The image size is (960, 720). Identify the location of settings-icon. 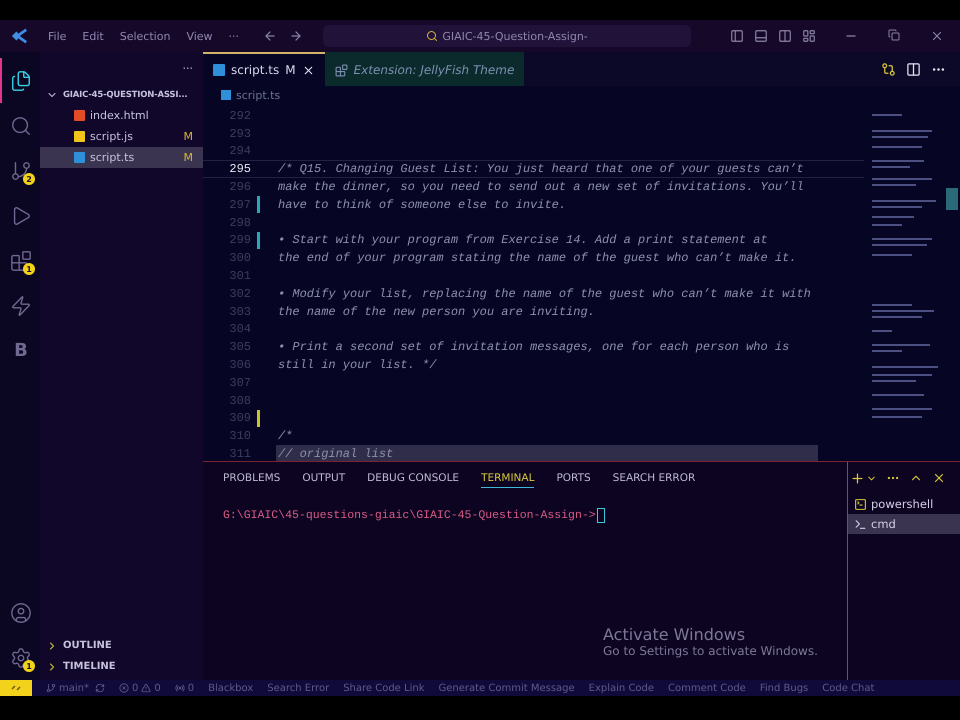
(21, 657).